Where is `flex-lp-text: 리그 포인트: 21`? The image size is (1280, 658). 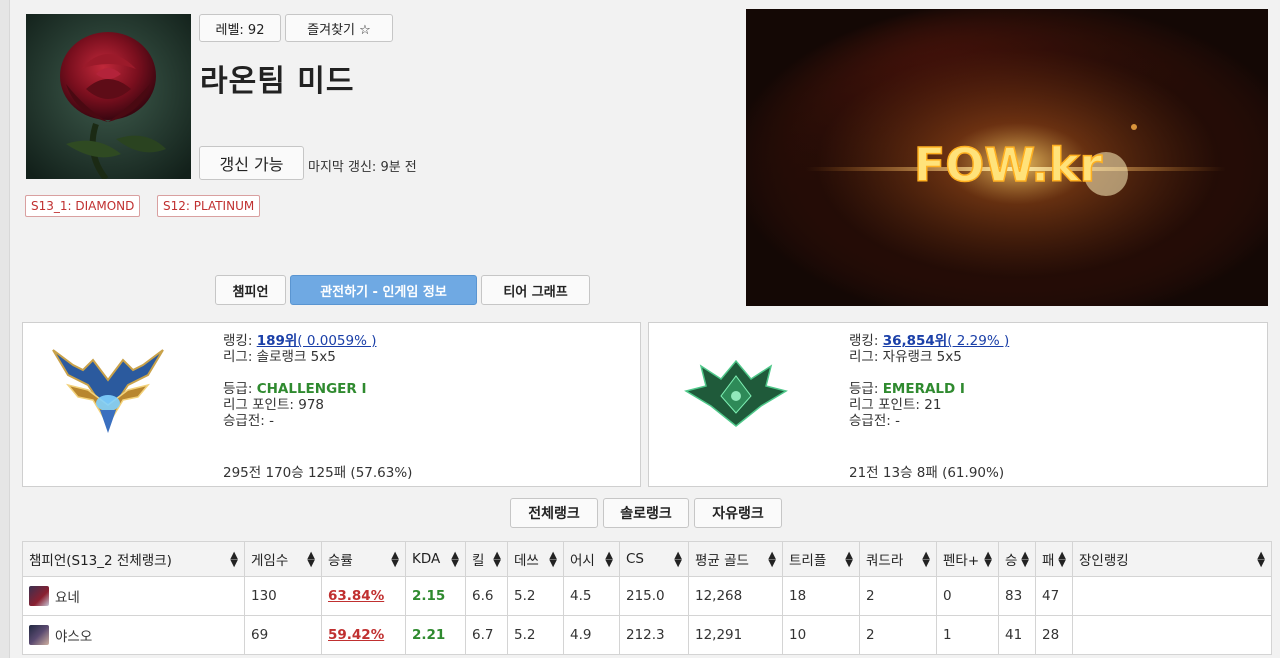 flex-lp-text: 리그 포인트: 21 is located at coordinates (895, 405).